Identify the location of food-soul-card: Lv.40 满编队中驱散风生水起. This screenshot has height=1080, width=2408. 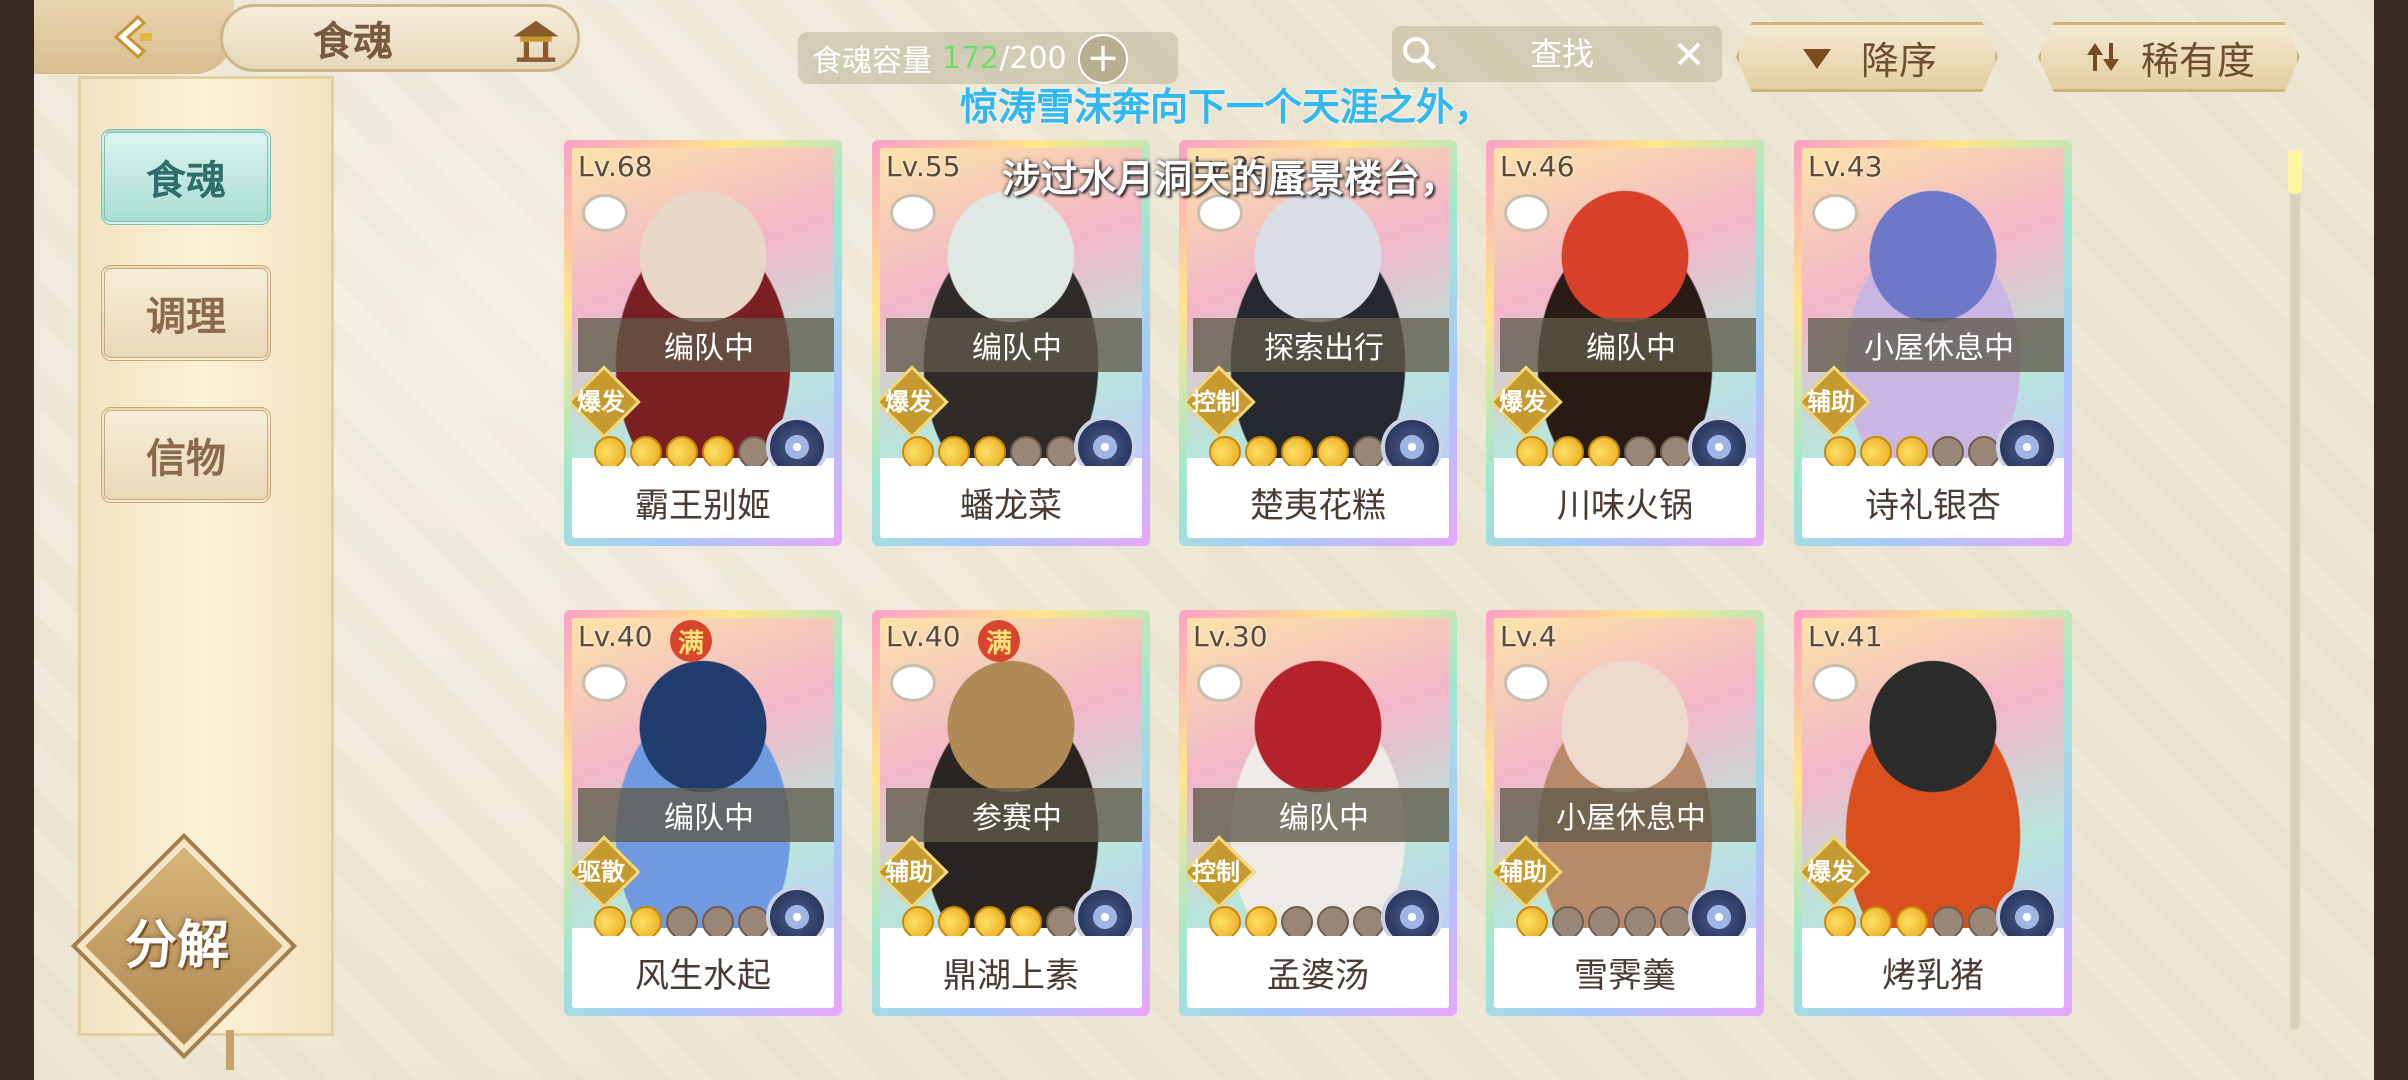
(703, 813).